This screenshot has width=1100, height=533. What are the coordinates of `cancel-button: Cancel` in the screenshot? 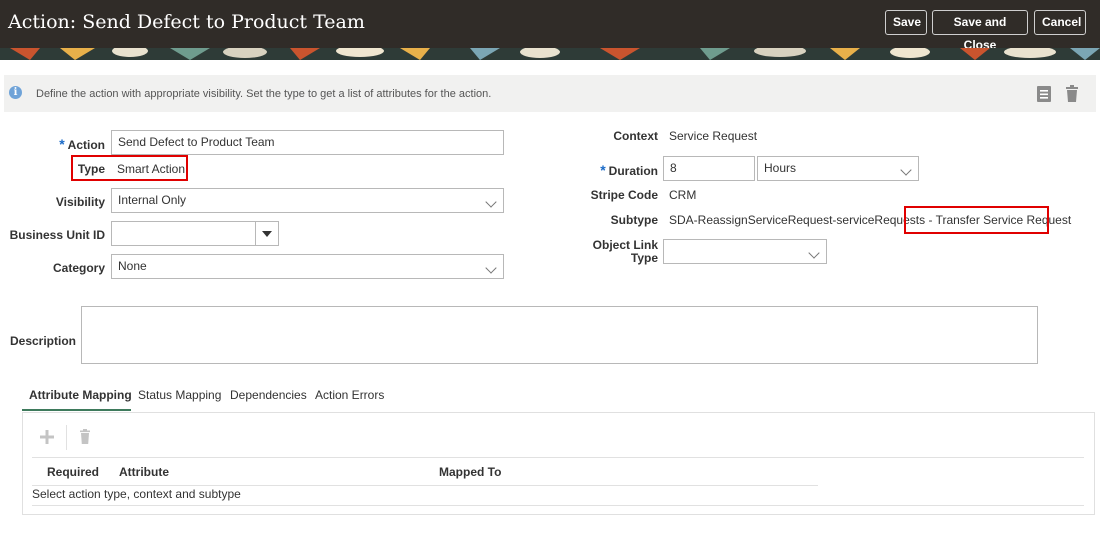 It's located at (1060, 22).